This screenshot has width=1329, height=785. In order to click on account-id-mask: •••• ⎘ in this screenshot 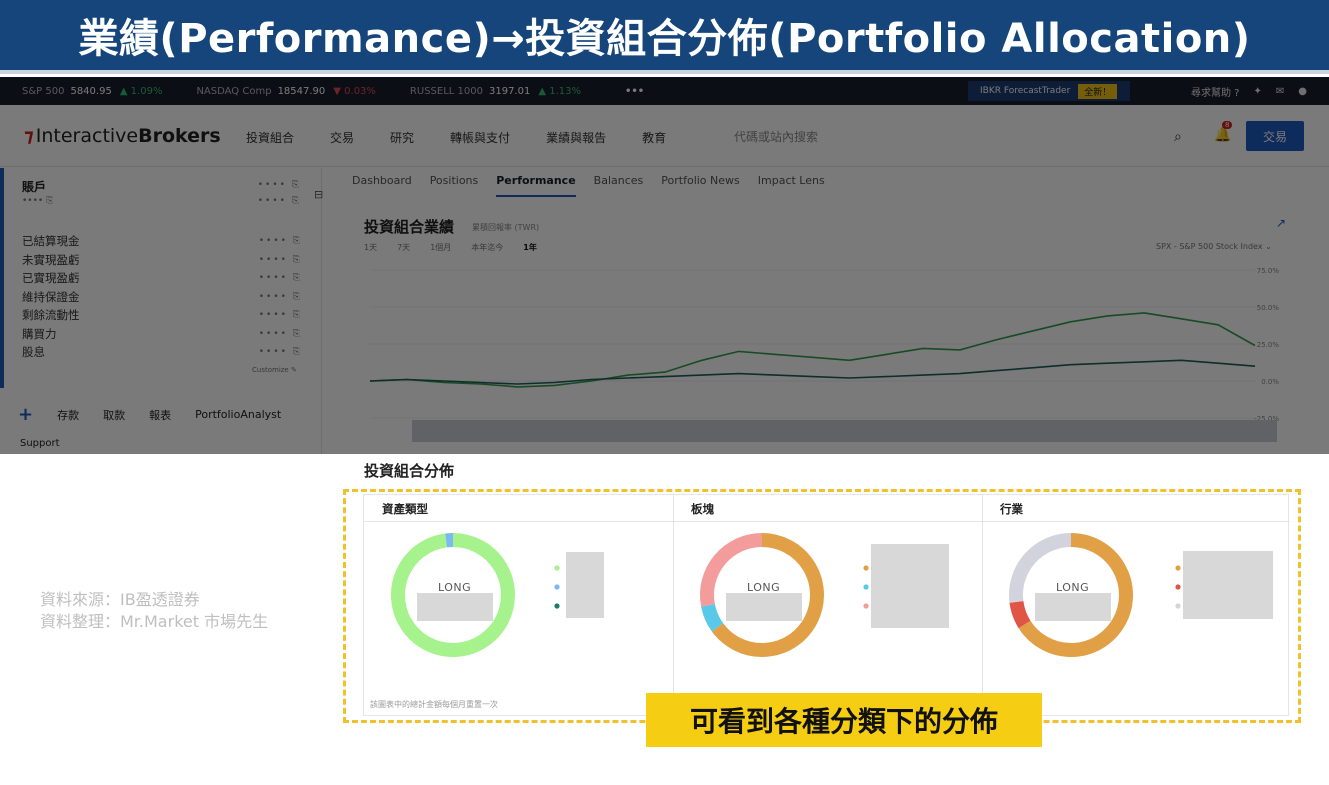, I will do `click(38, 201)`.